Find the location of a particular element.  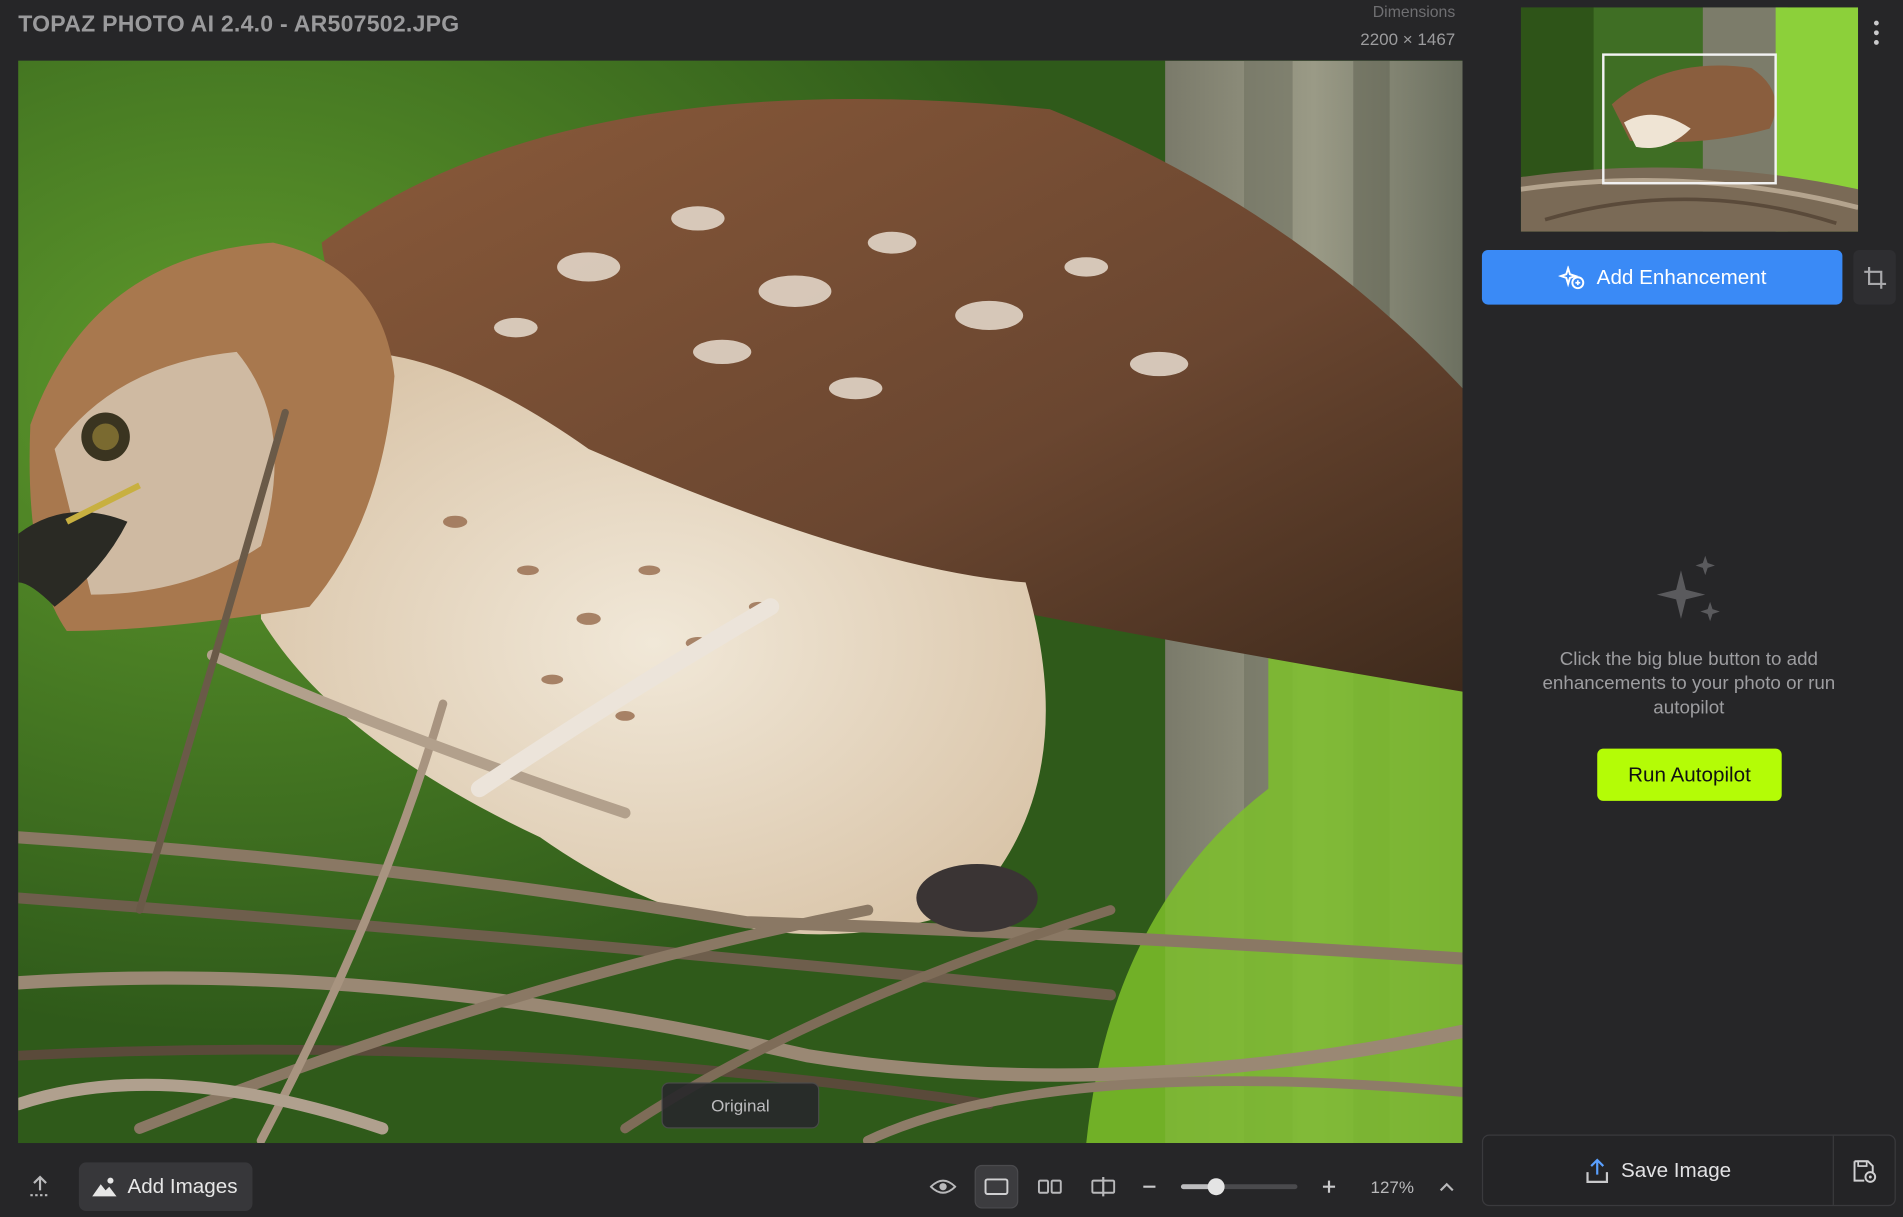

zoom-slider-handle is located at coordinates (1216, 1187).